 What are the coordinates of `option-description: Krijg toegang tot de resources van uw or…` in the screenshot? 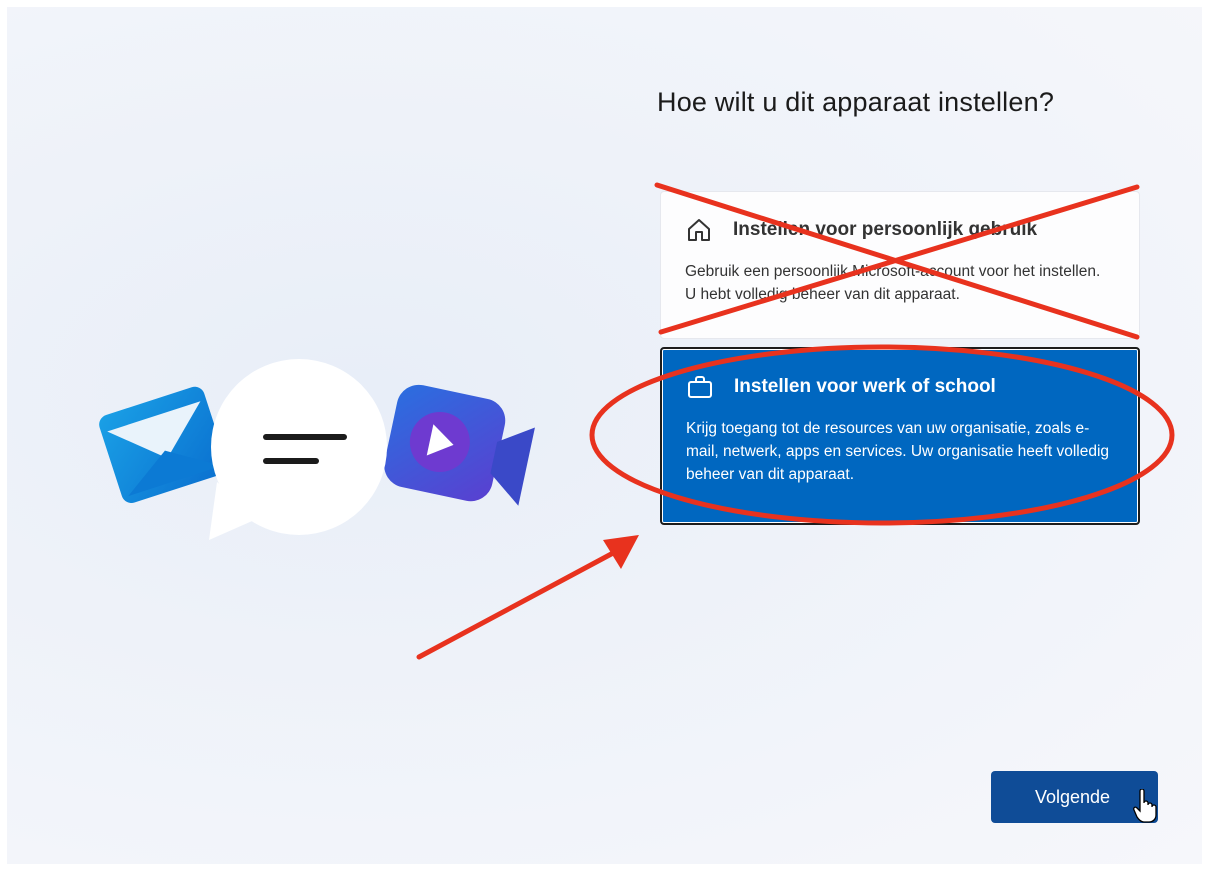 It's located at (898, 451).